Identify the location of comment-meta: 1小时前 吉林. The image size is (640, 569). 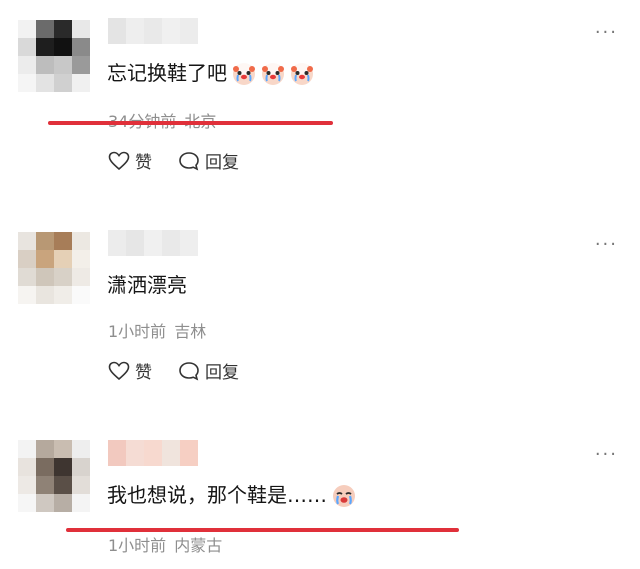
(157, 330).